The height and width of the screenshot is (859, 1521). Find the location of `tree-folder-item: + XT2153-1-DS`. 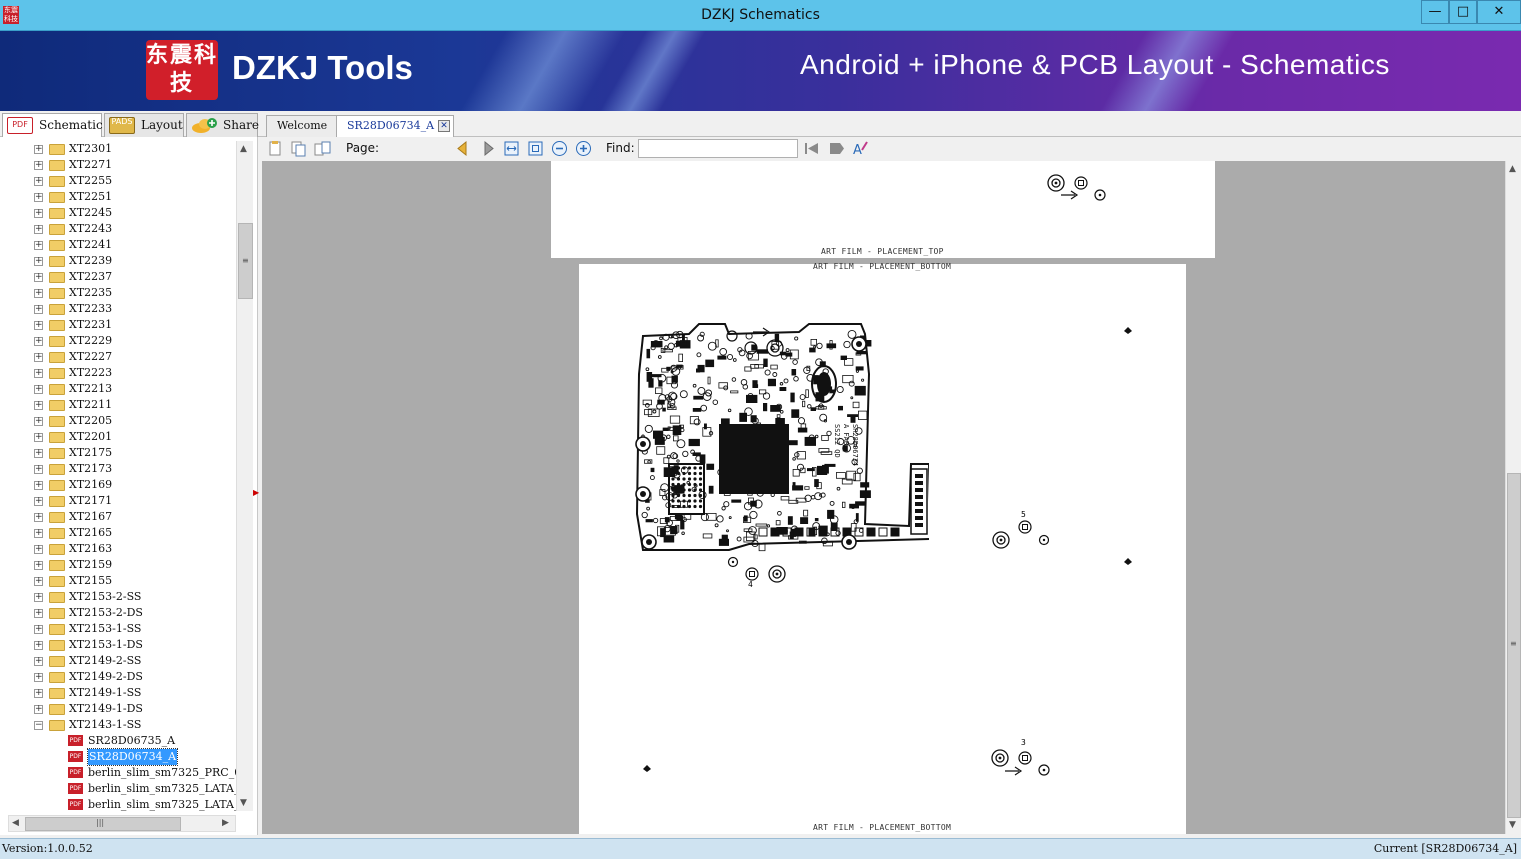

tree-folder-item: + XT2153-1-DS is located at coordinates (118, 645).